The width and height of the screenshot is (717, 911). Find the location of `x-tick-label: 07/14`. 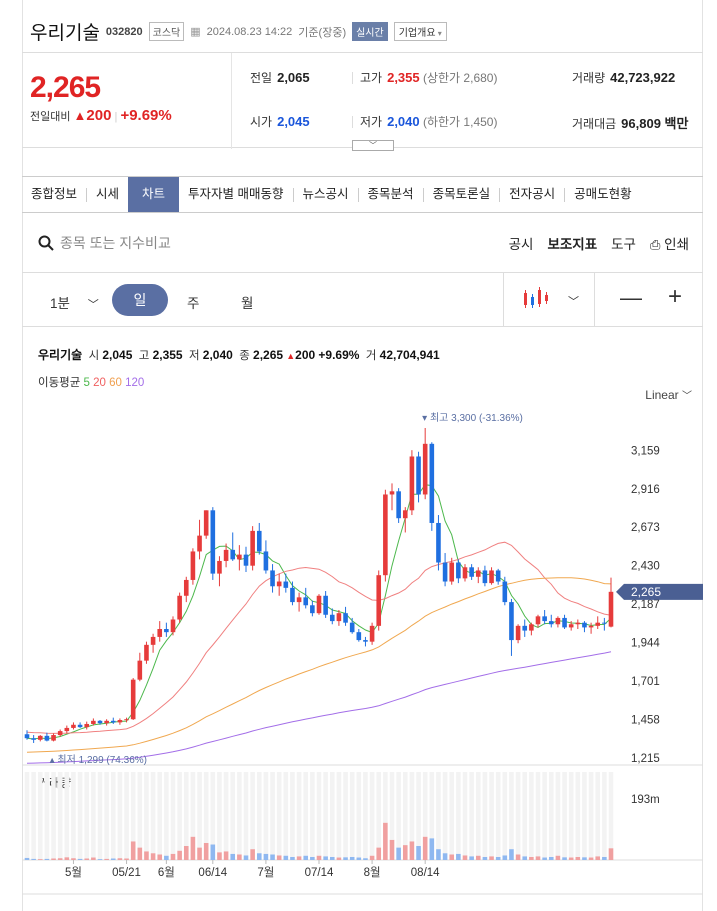

x-tick-label: 07/14 is located at coordinates (319, 873).